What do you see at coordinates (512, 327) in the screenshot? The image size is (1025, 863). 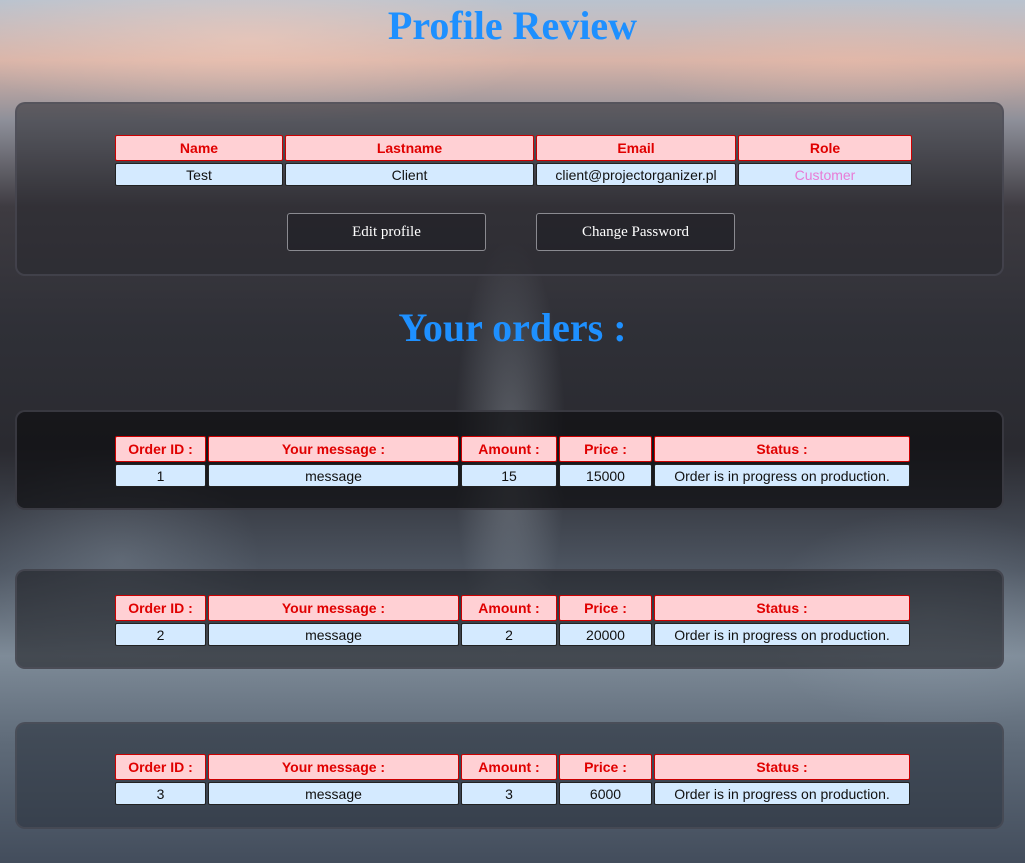 I see `orders-title: Your orders :` at bounding box center [512, 327].